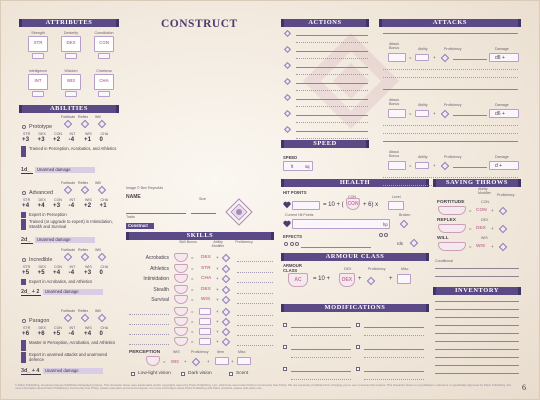 This screenshot has height=400, width=540. Describe the element at coordinates (306, 205) in the screenshot. I see `max-hp-field` at that location.